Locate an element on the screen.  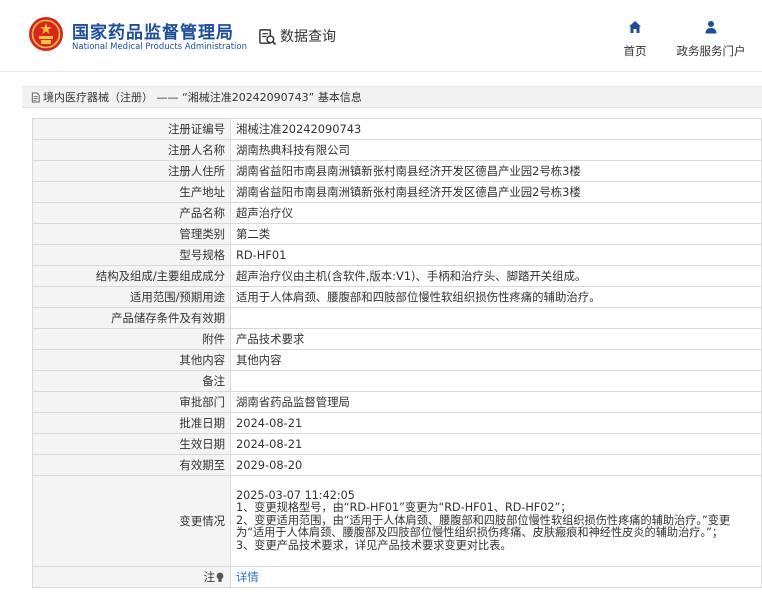
field-label: 产品名称 is located at coordinates (131, 213).